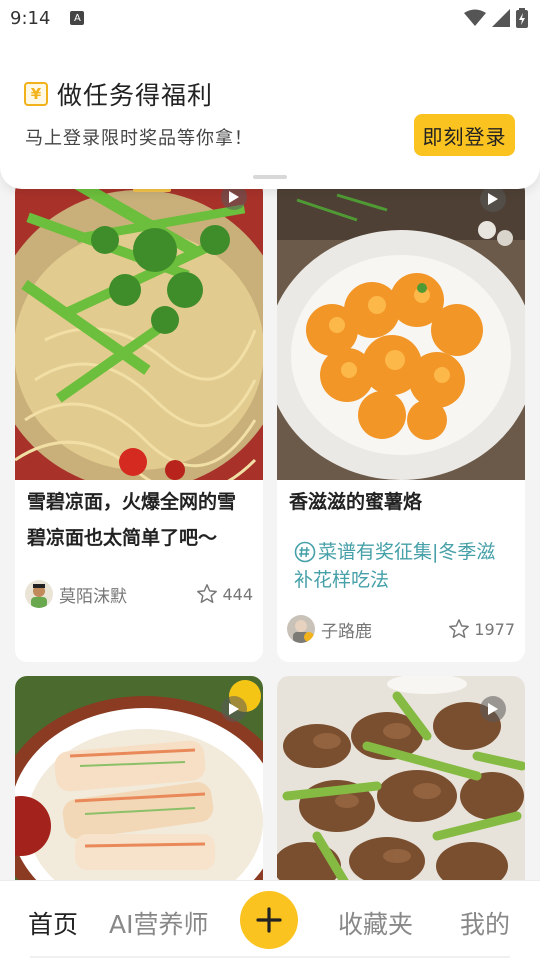 The height and width of the screenshot is (960, 540). I want to click on author-name: 莫陌沫默, so click(93, 594).